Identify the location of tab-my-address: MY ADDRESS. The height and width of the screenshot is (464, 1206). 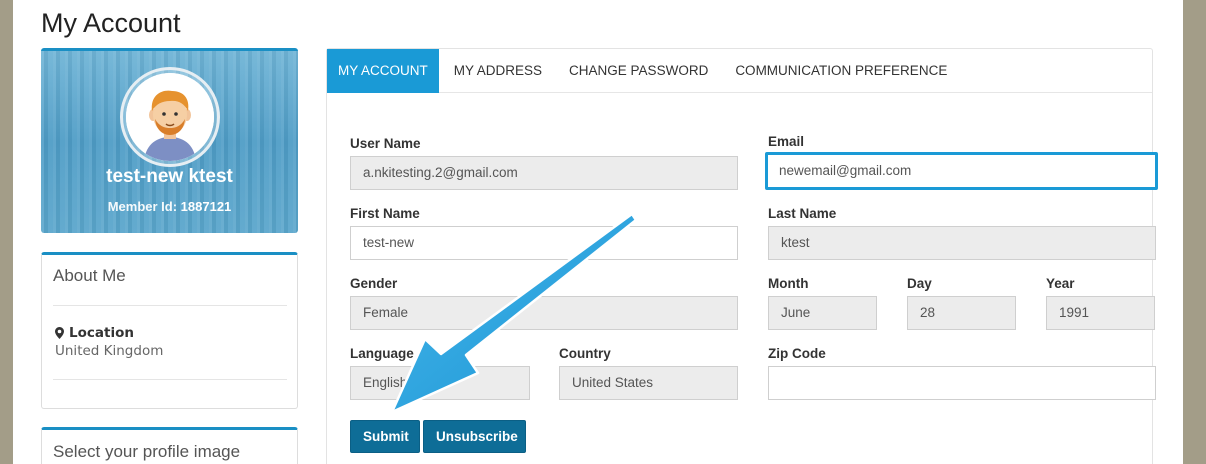
(496, 71).